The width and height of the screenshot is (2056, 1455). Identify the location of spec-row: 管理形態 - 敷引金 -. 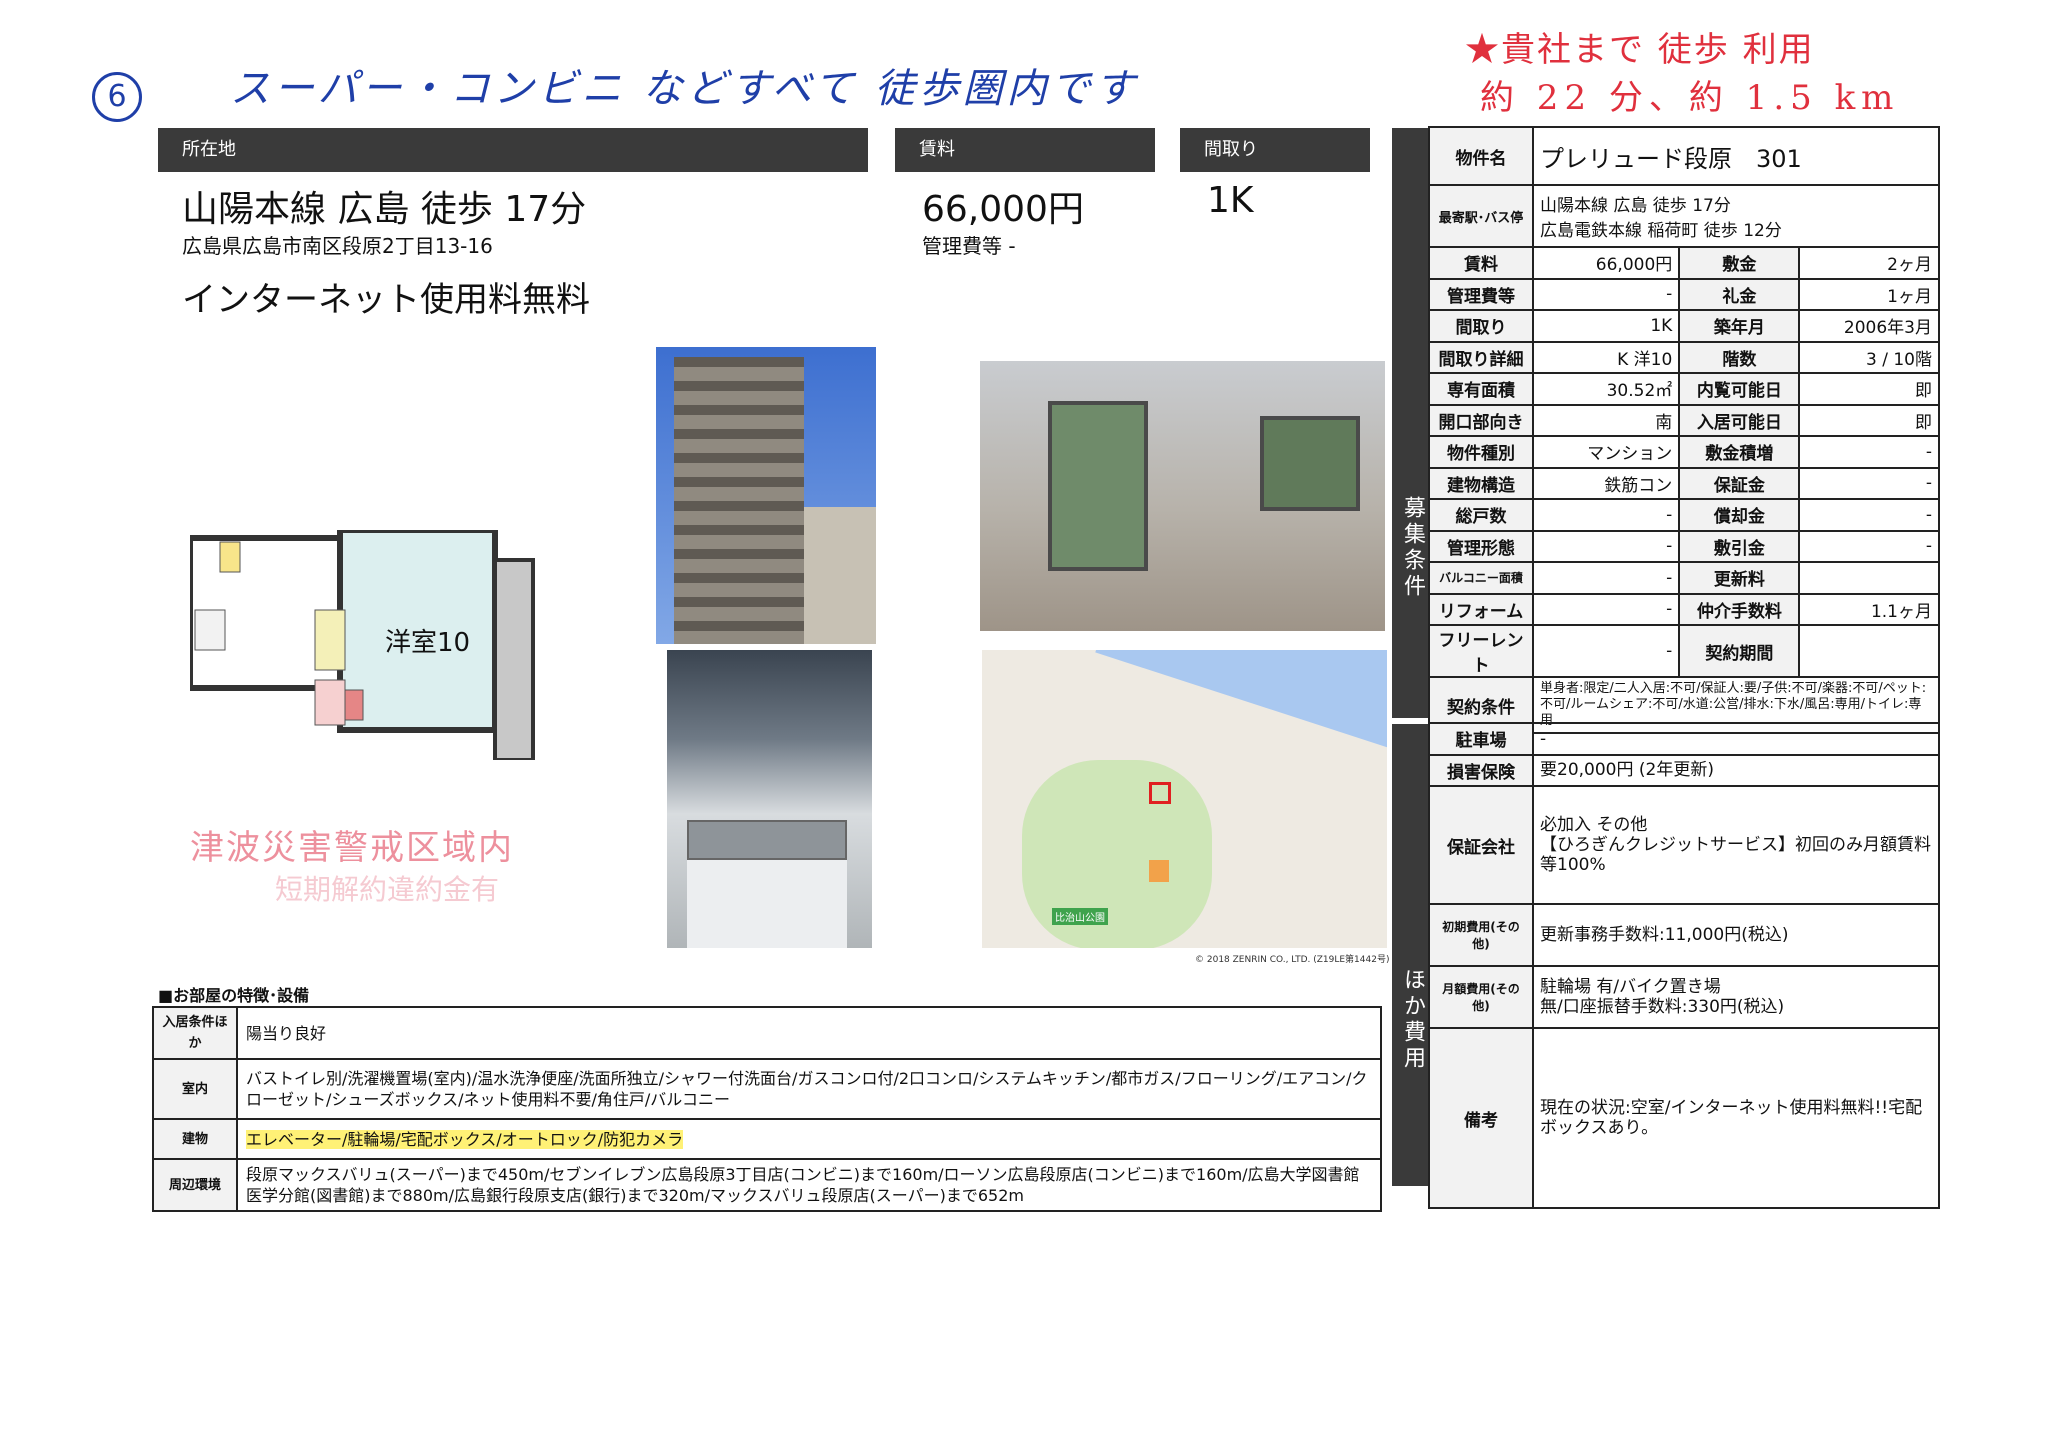
(1684, 546).